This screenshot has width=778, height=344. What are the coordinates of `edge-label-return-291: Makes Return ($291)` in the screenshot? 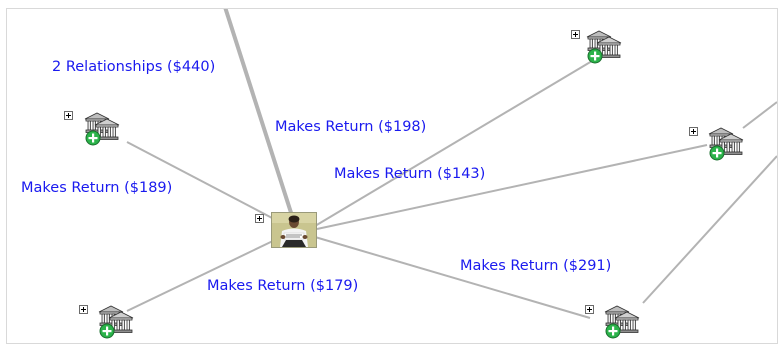 It's located at (536, 266).